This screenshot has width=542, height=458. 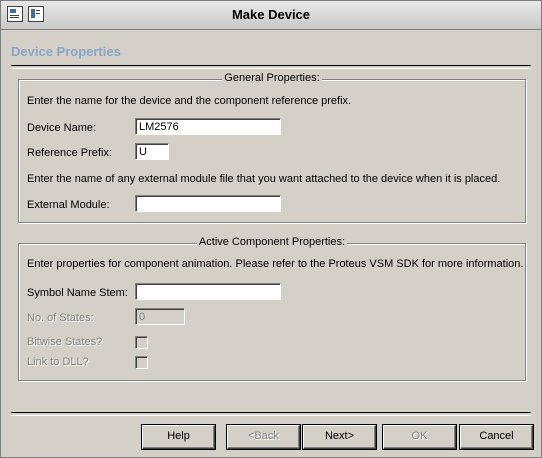 What do you see at coordinates (208, 203) in the screenshot?
I see `external-module-field` at bounding box center [208, 203].